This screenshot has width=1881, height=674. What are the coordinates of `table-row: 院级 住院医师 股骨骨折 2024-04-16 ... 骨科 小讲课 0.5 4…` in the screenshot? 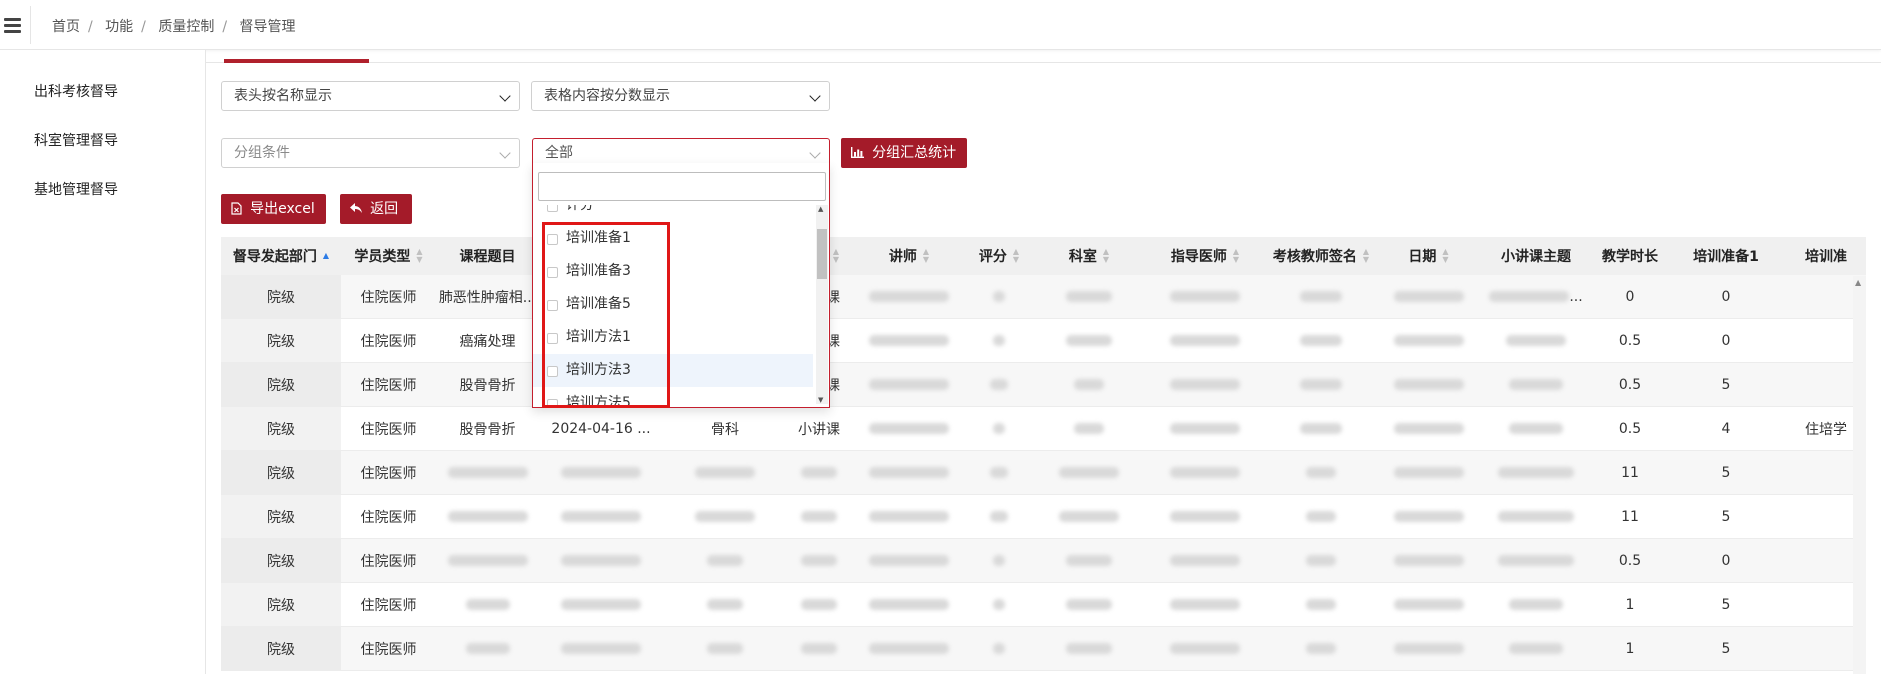 It's located at (1043, 428).